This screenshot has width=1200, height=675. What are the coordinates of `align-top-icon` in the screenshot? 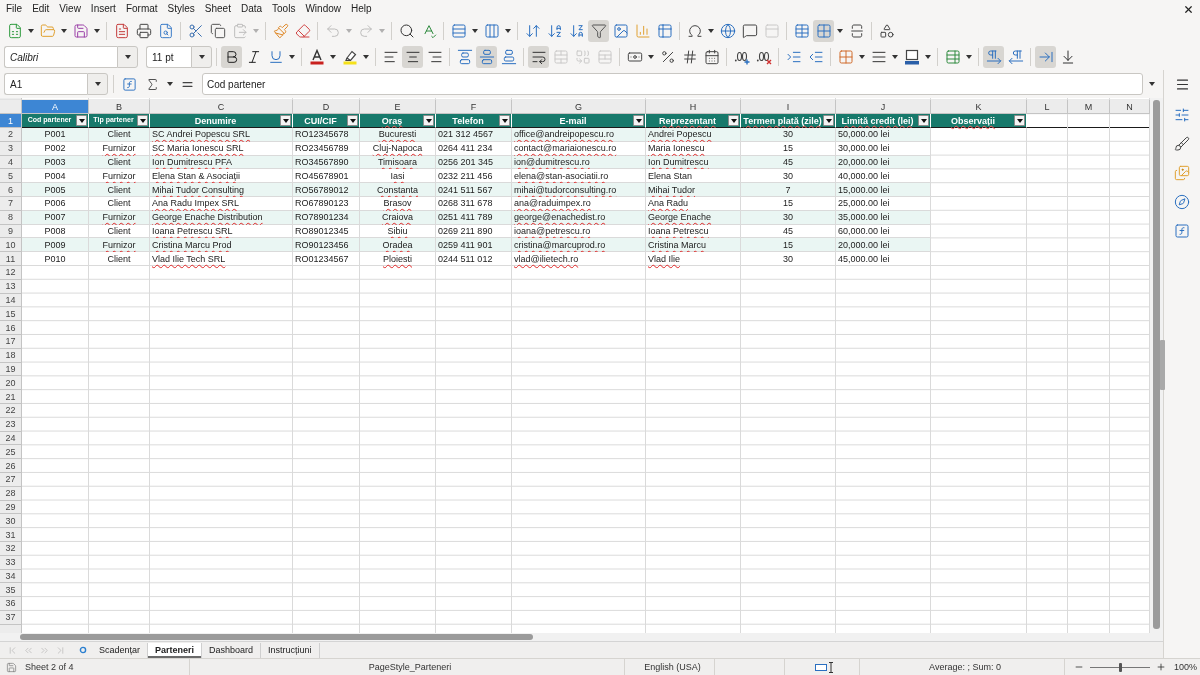 It's located at (464, 57).